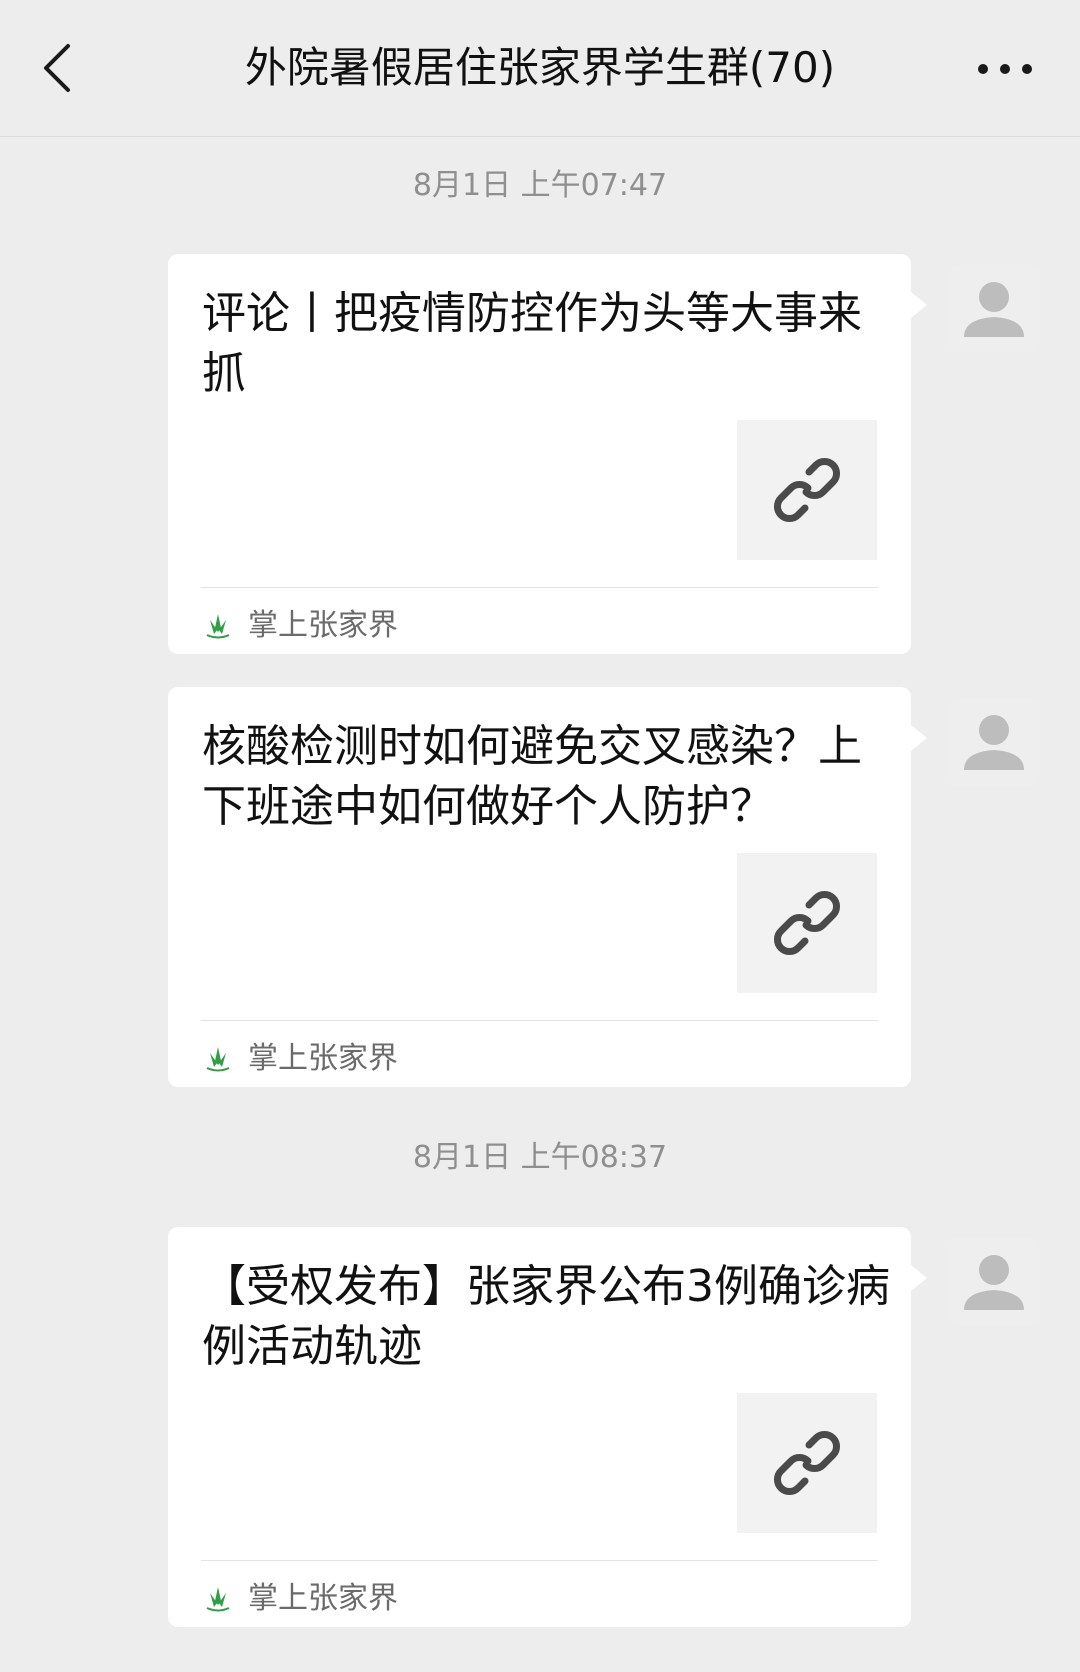 The width and height of the screenshot is (1080, 1672). I want to click on more-button, so click(1005, 69).